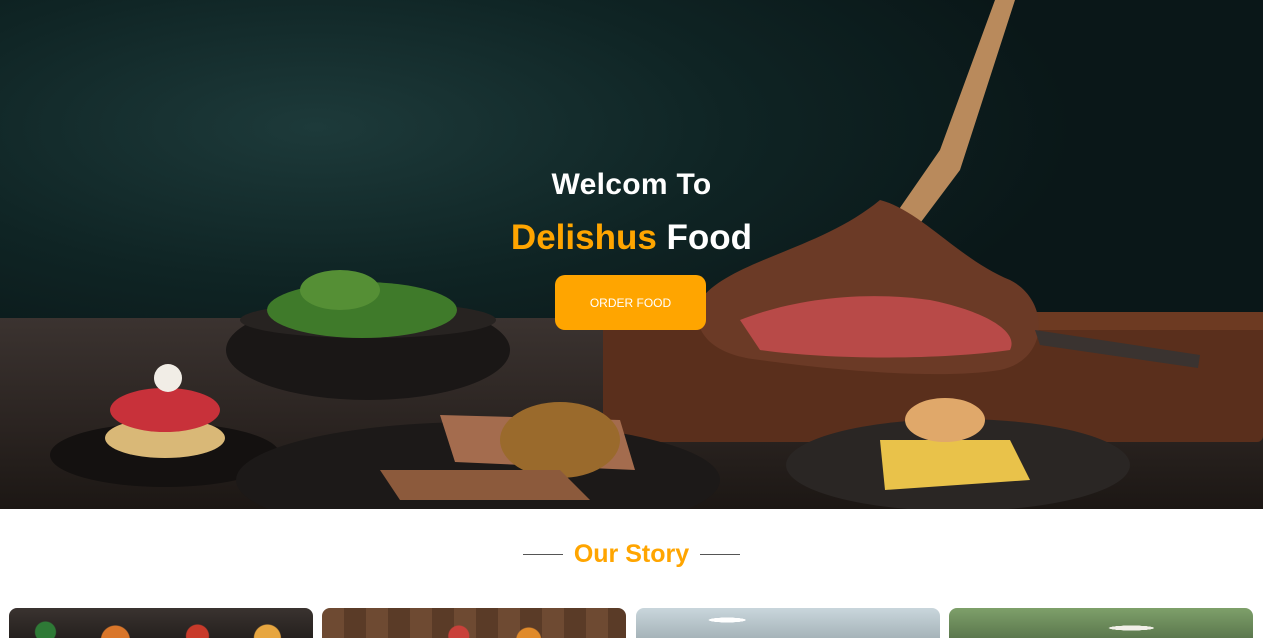  I want to click on brand-accent-word: Delishus, so click(583, 237).